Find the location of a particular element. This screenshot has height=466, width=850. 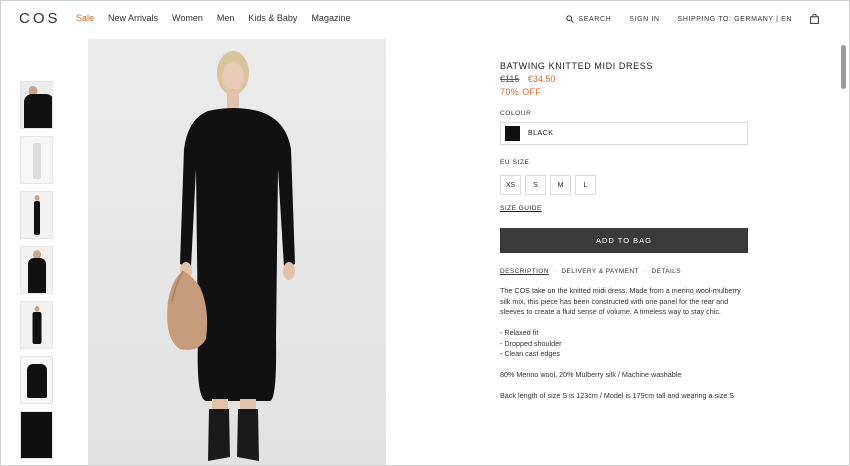

scrollbar-thumb is located at coordinates (843, 67).